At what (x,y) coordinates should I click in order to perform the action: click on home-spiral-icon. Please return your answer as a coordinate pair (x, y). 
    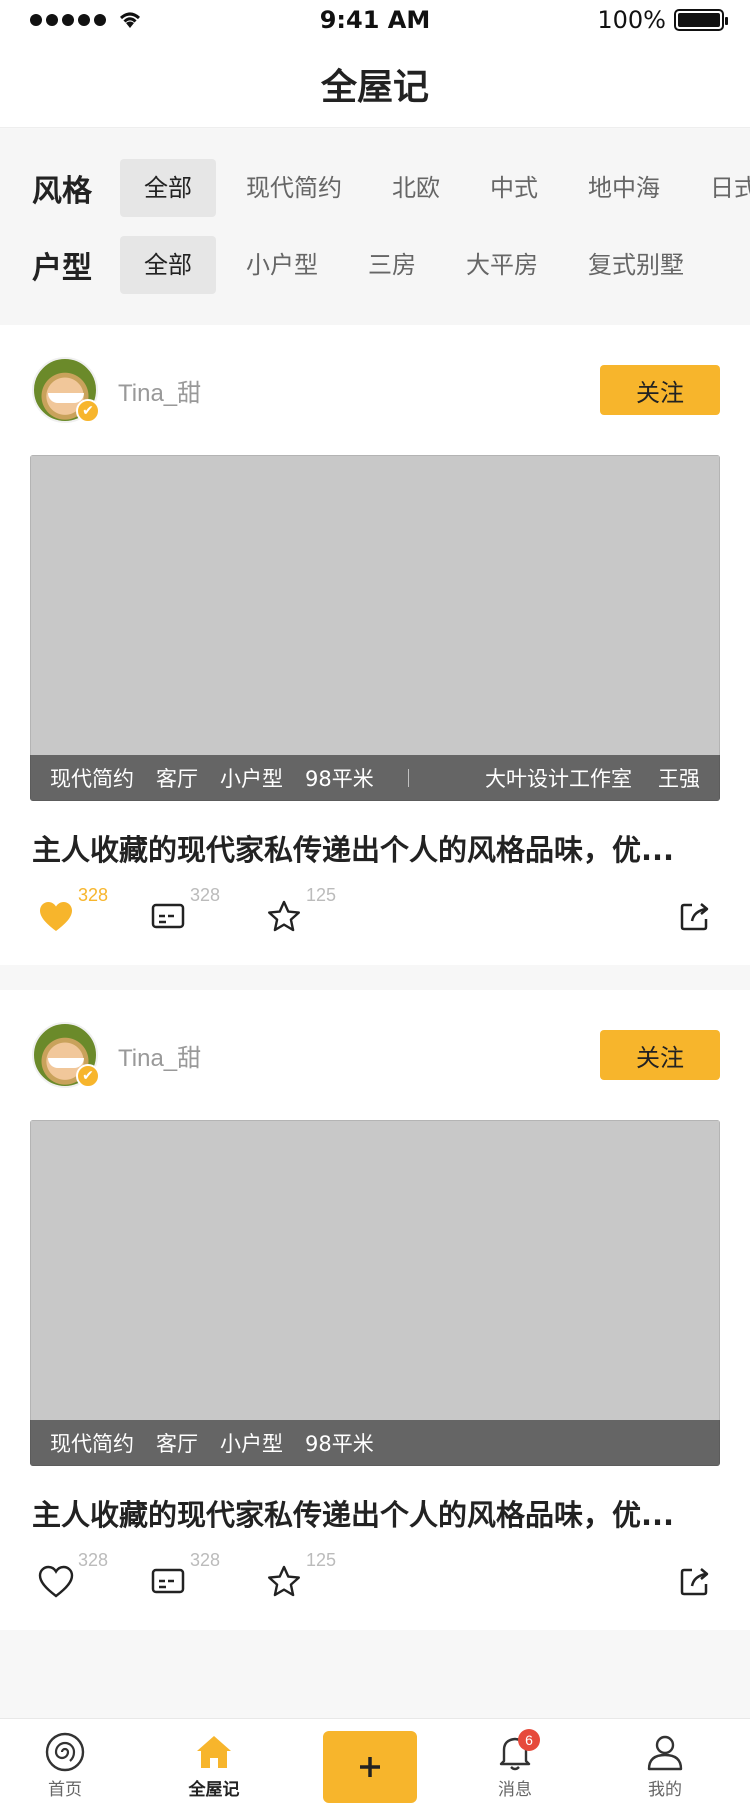
    Looking at the image, I should click on (65, 1752).